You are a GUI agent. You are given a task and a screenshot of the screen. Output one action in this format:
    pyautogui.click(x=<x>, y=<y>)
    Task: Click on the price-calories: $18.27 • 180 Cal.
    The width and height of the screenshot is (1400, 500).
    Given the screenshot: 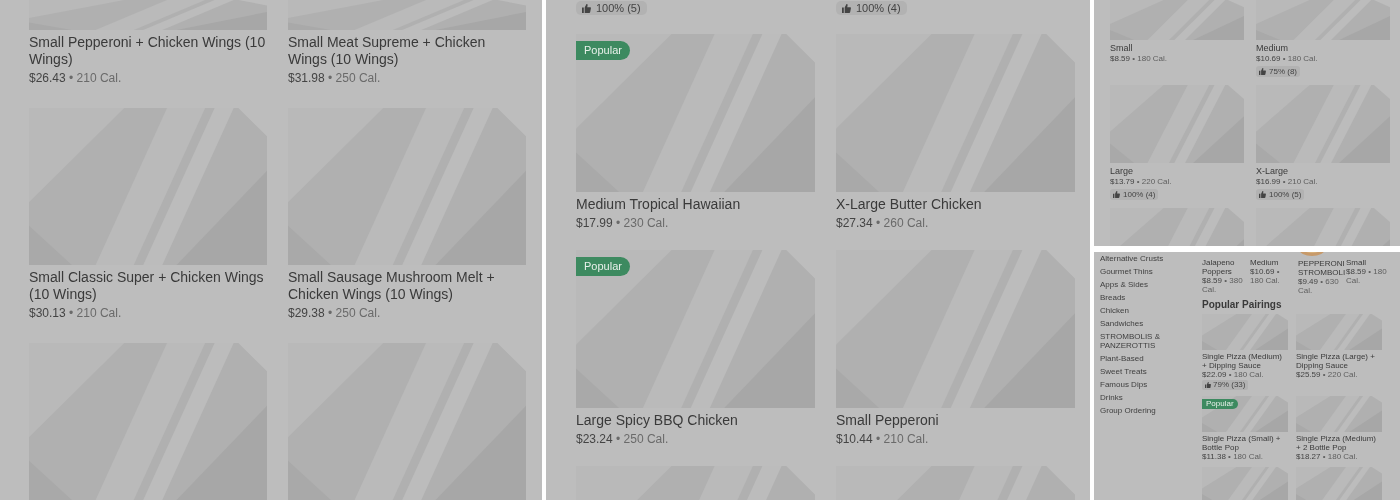 What is the action you would take?
    pyautogui.click(x=1327, y=456)
    